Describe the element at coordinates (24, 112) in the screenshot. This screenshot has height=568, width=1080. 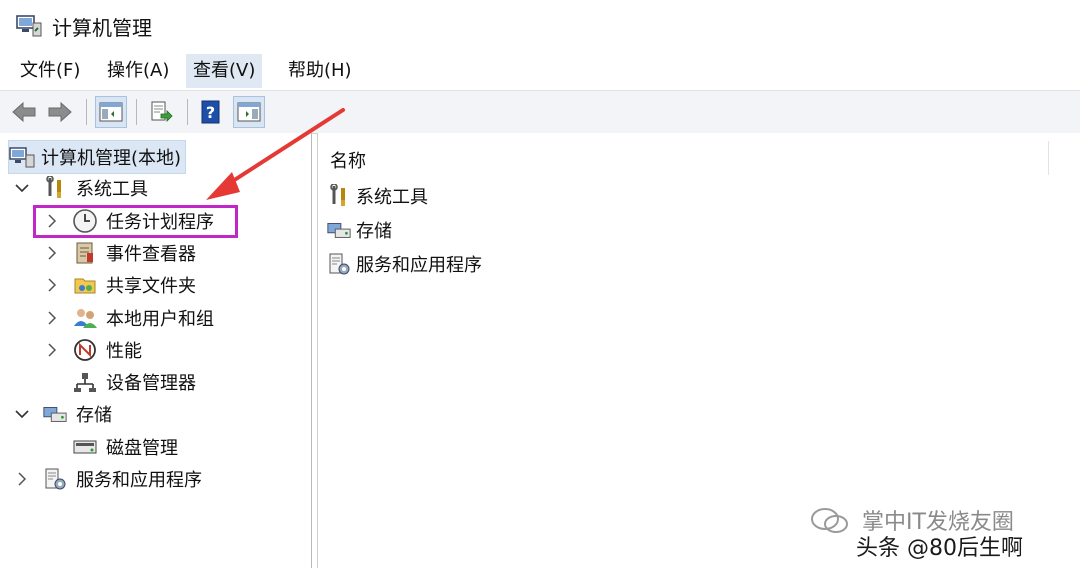
I see `back-arrow-icon` at that location.